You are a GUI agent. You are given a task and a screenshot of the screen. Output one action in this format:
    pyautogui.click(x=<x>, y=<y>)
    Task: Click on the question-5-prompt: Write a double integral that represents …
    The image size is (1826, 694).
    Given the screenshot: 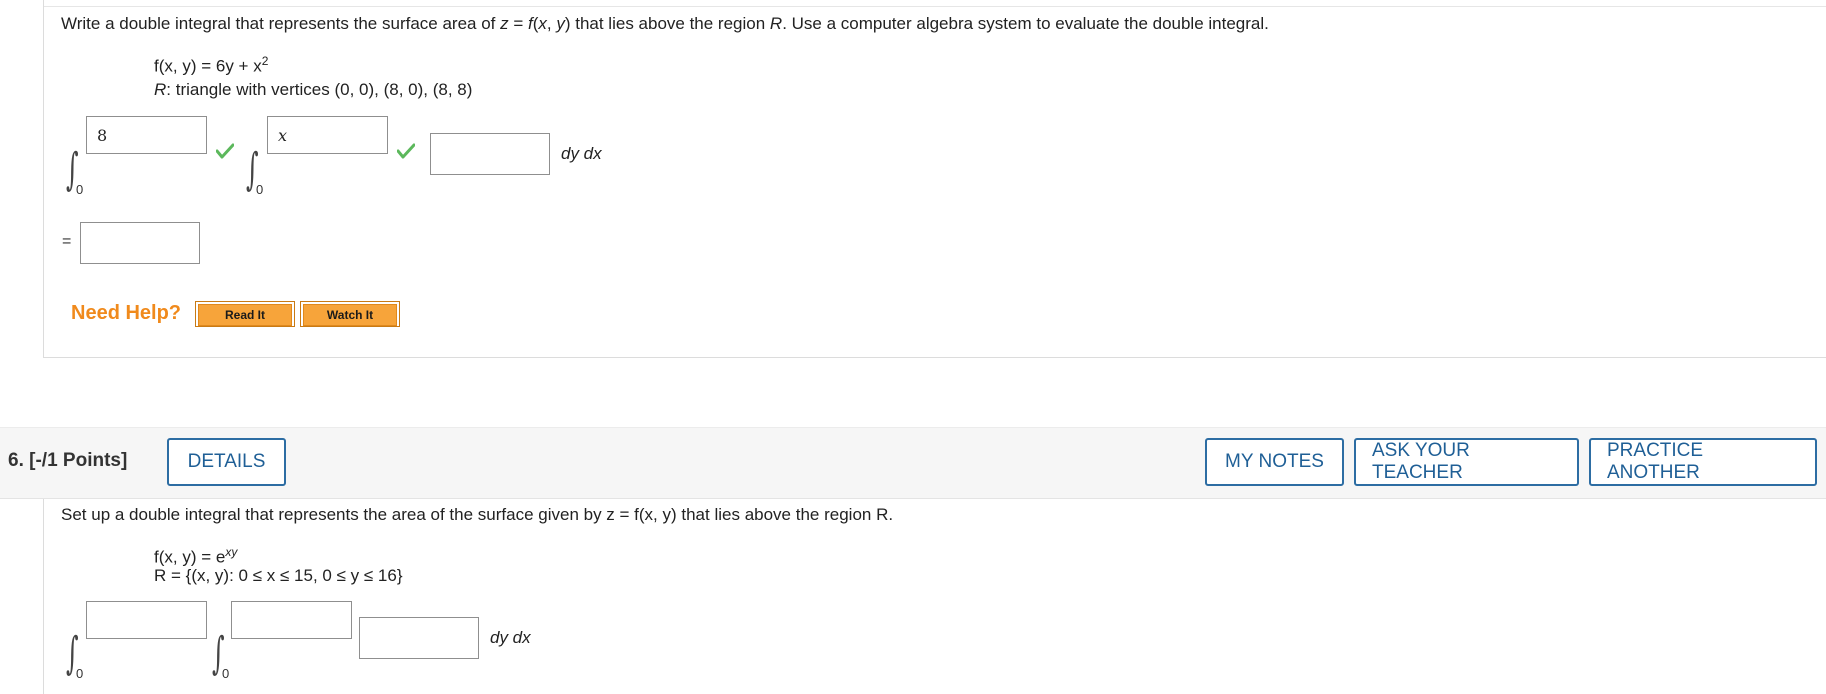 What is the action you would take?
    pyautogui.click(x=665, y=24)
    